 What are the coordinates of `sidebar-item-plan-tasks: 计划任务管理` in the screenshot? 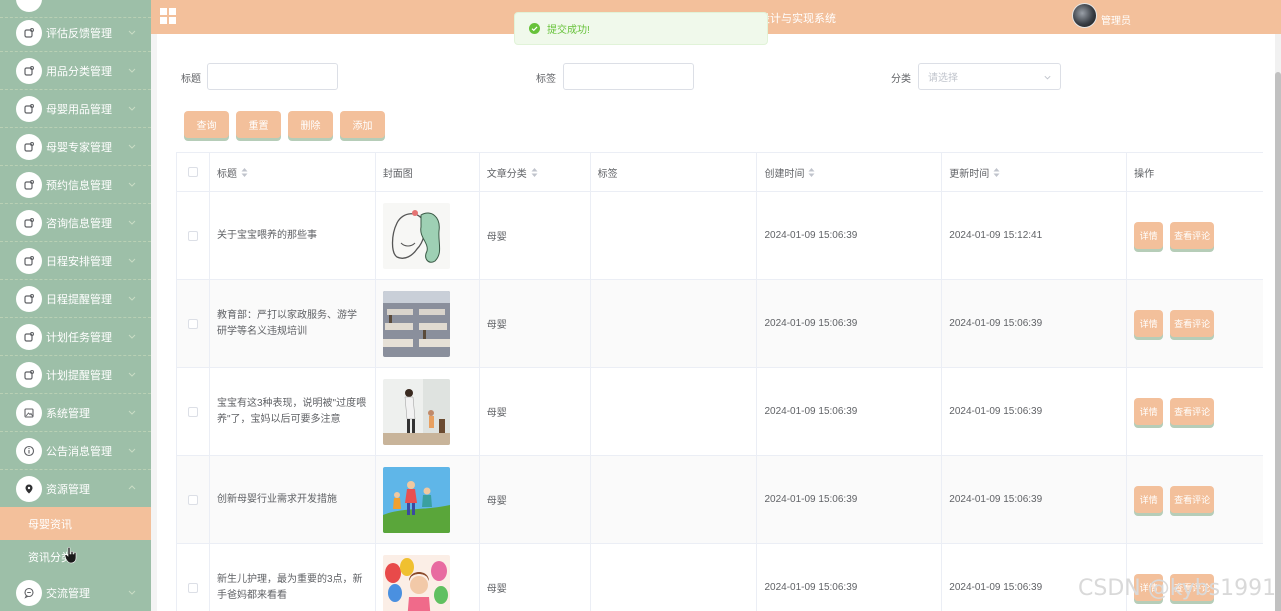 It's located at (75, 337).